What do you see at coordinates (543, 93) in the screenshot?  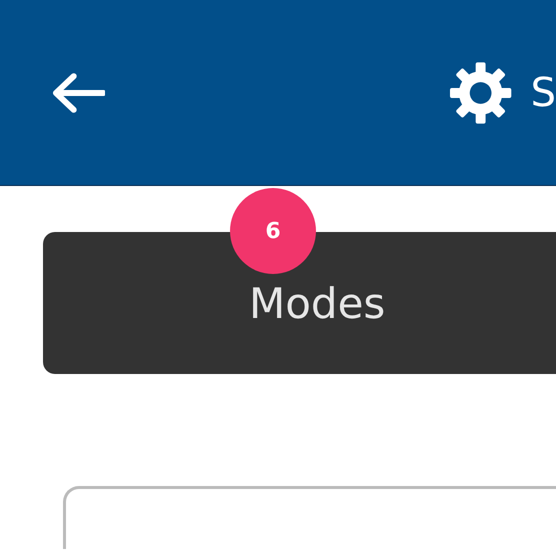 I see `page-title: S` at bounding box center [543, 93].